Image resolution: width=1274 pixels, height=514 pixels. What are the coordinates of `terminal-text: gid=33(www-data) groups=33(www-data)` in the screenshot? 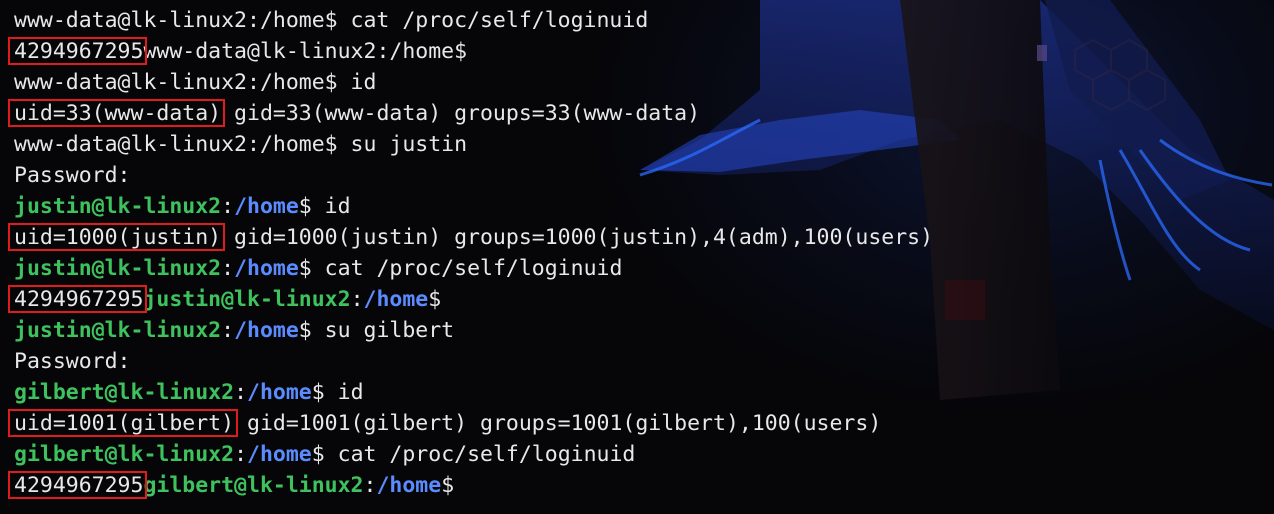 It's located at (461, 113).